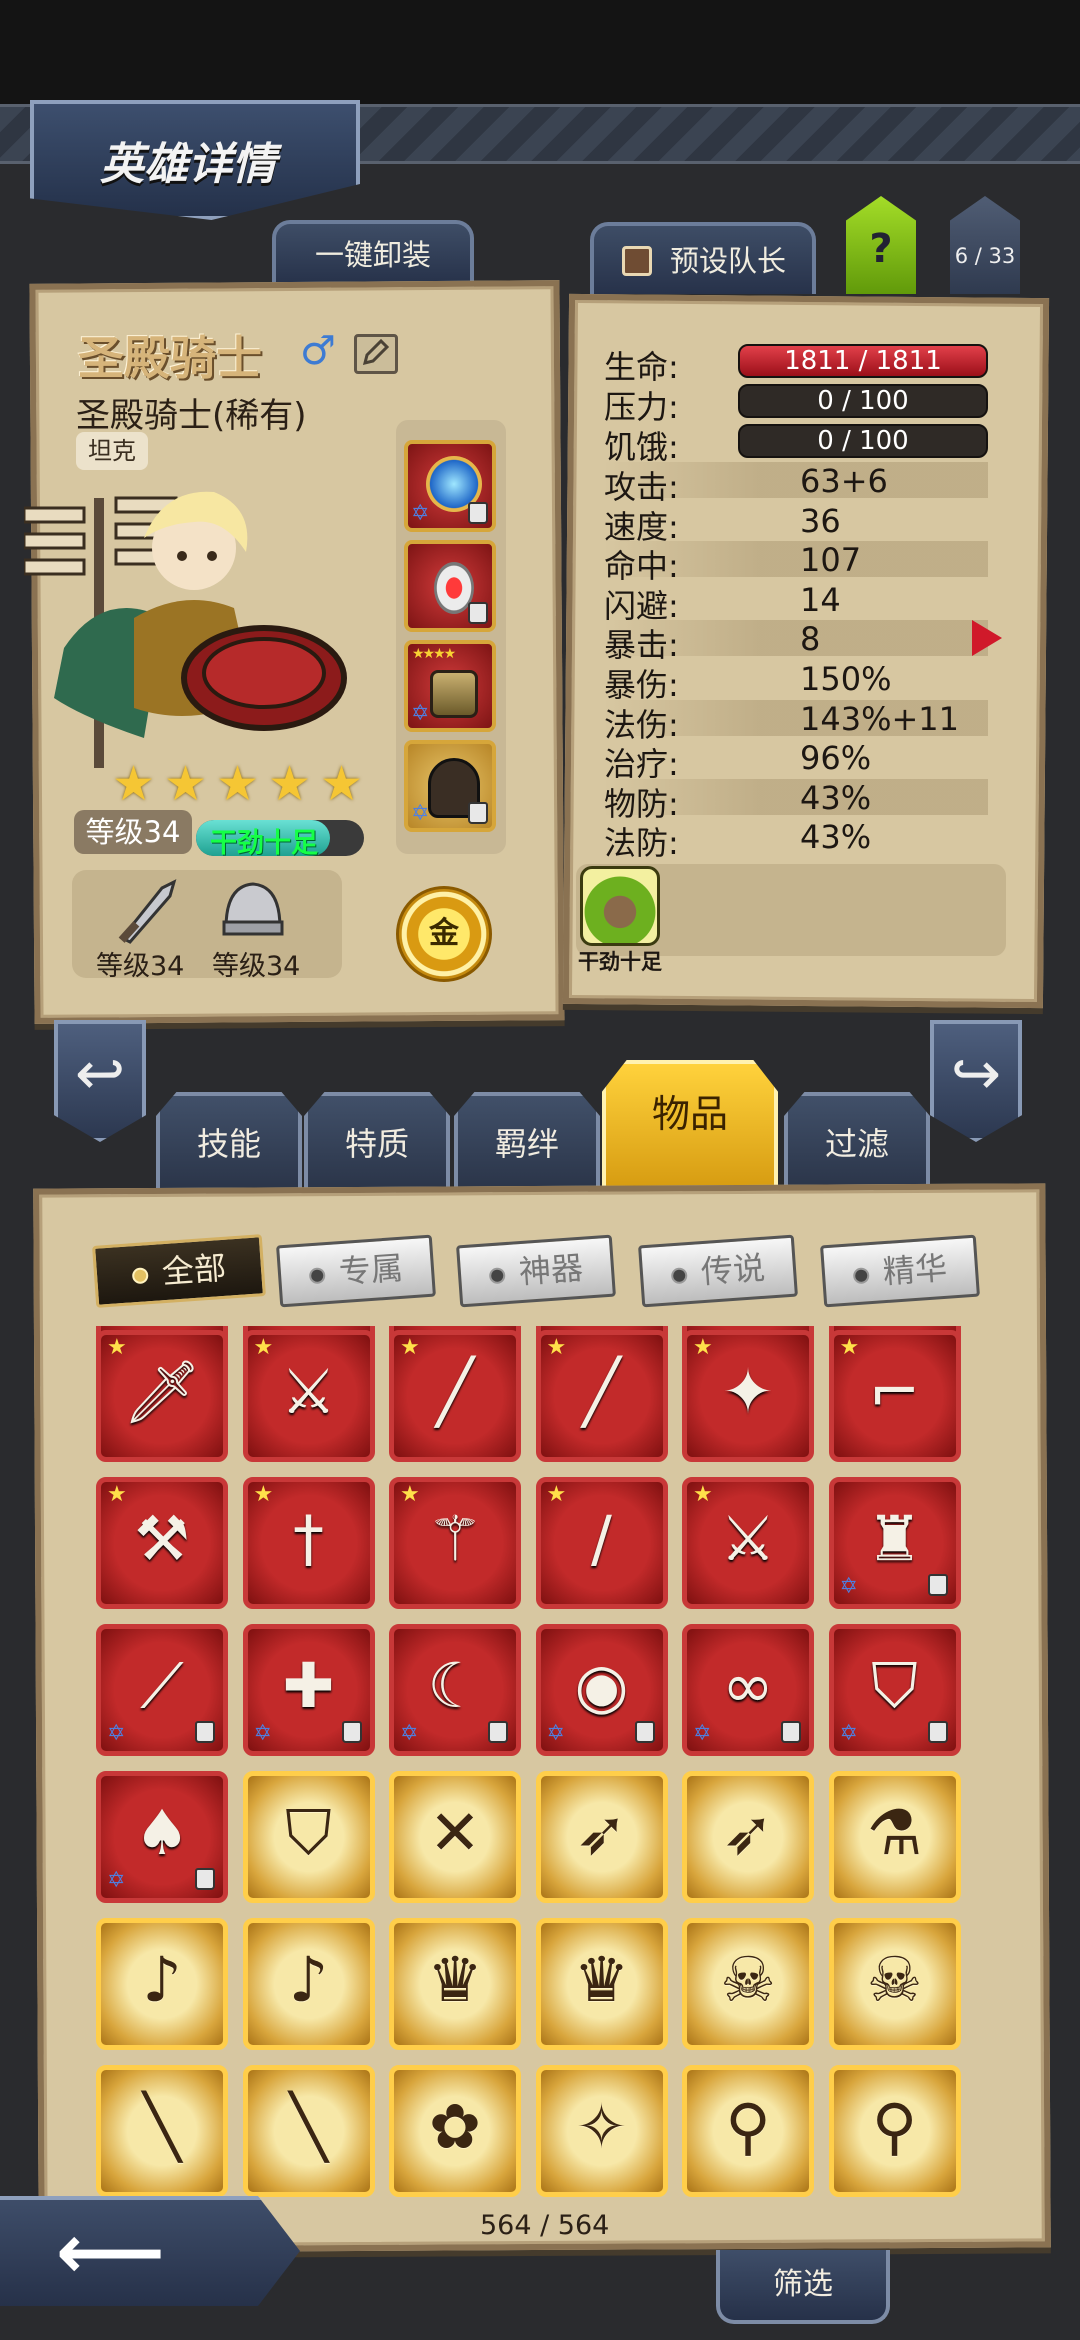 Image resolution: width=1080 pixels, height=2340 pixels. Describe the element at coordinates (342, 784) in the screenshot. I see `star-icon: ★` at that location.